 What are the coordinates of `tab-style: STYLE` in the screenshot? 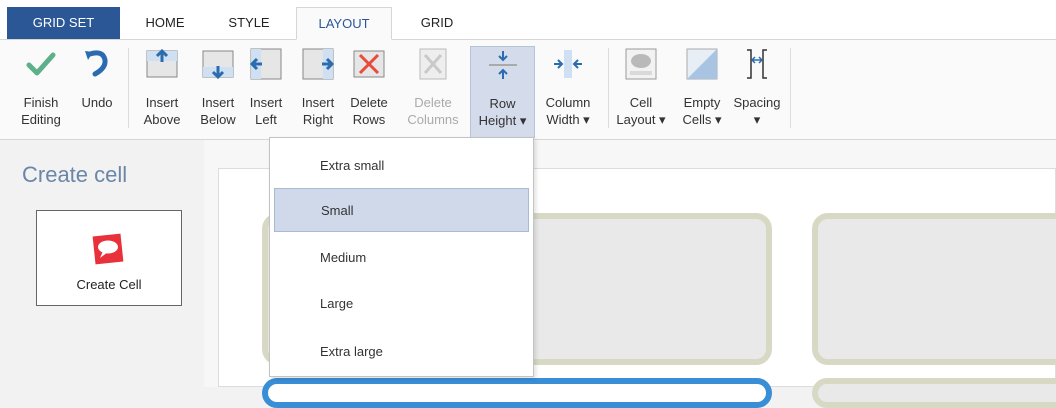 It's located at (249, 23).